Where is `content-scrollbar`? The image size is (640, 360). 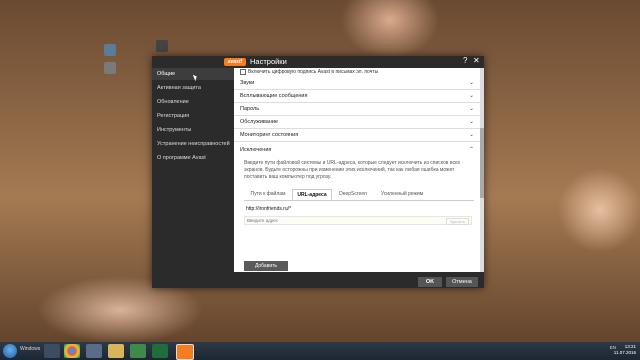 content-scrollbar is located at coordinates (482, 170).